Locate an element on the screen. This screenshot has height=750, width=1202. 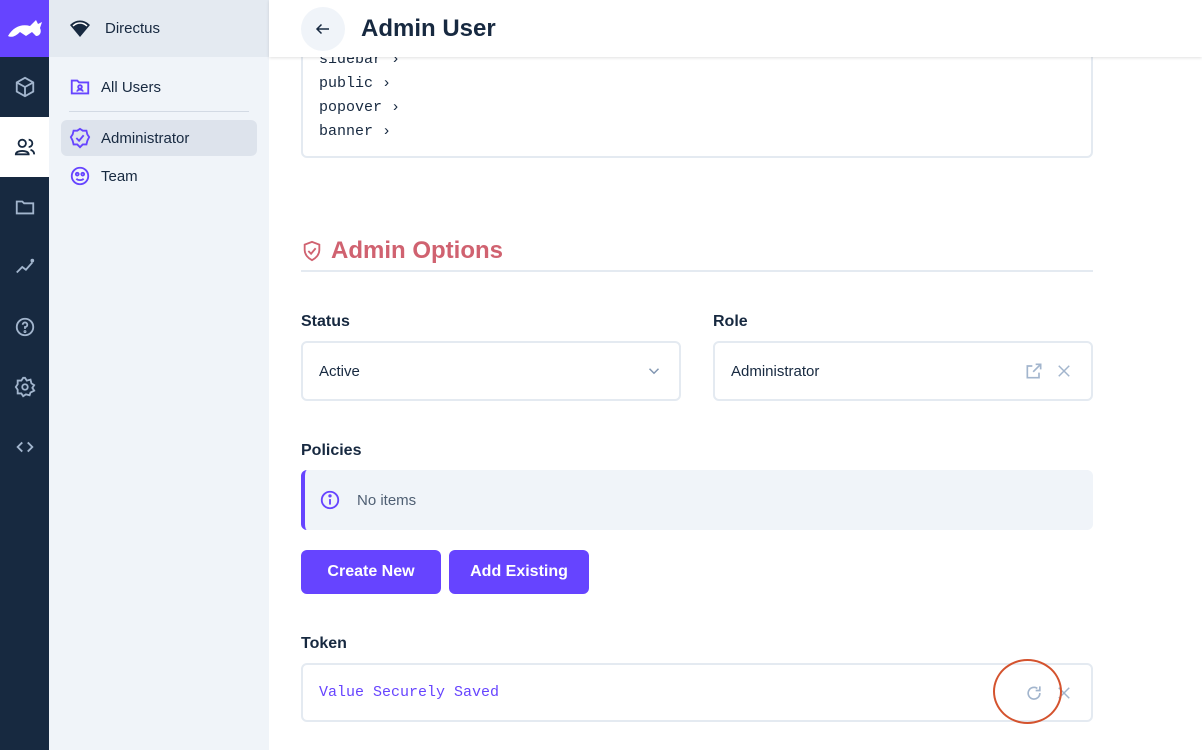
policies-label: Policies is located at coordinates (331, 450).